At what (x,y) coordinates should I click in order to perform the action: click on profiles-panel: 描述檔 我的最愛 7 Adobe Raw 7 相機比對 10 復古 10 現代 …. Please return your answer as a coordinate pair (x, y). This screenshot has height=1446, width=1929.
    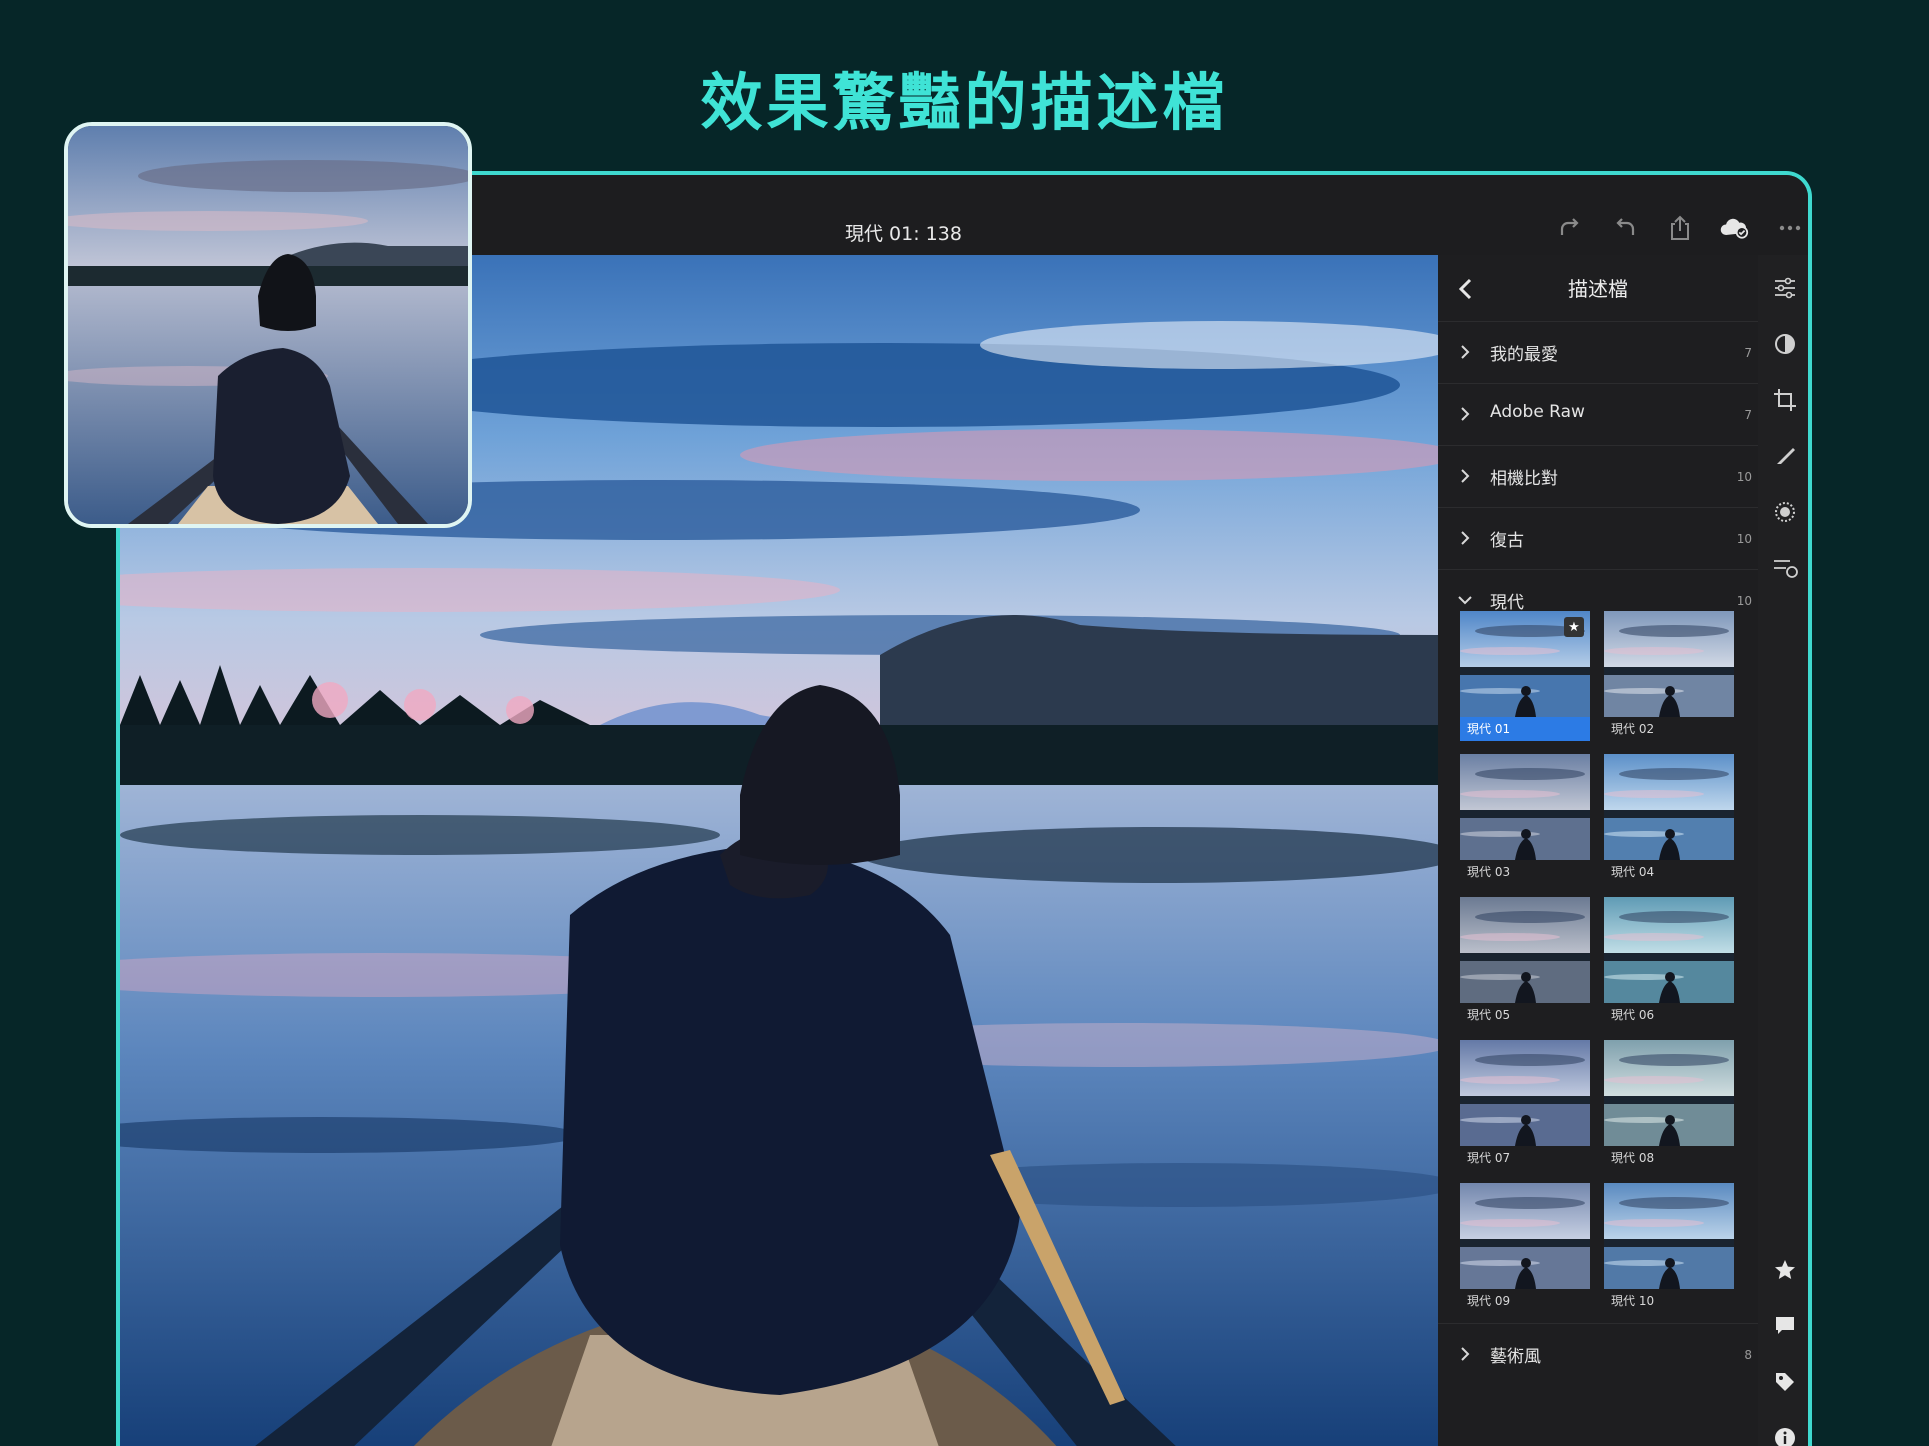
    Looking at the image, I should click on (1598, 850).